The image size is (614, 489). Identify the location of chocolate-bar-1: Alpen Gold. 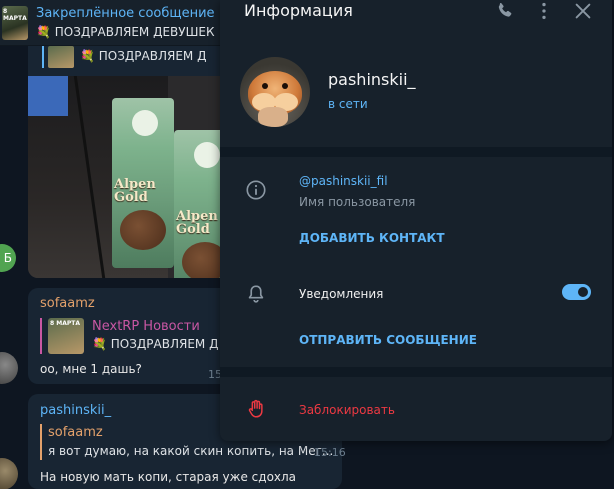
(143, 183).